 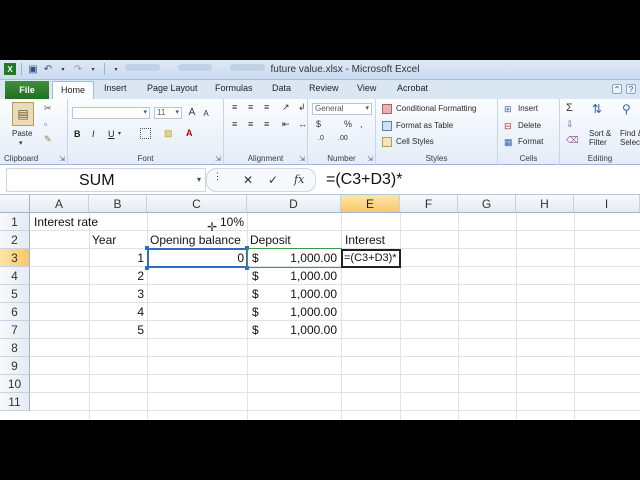 I want to click on delete-cells-button: Delete, so click(x=529, y=125).